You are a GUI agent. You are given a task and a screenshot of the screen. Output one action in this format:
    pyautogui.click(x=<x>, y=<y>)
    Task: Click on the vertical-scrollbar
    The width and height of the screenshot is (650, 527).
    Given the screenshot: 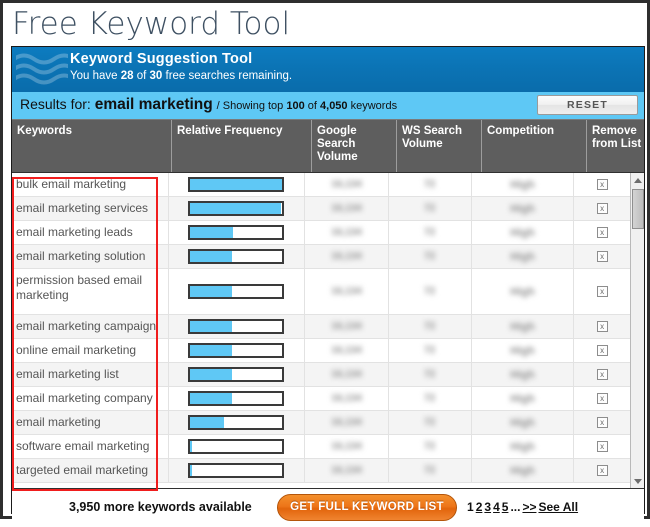 What is the action you would take?
    pyautogui.click(x=637, y=330)
    